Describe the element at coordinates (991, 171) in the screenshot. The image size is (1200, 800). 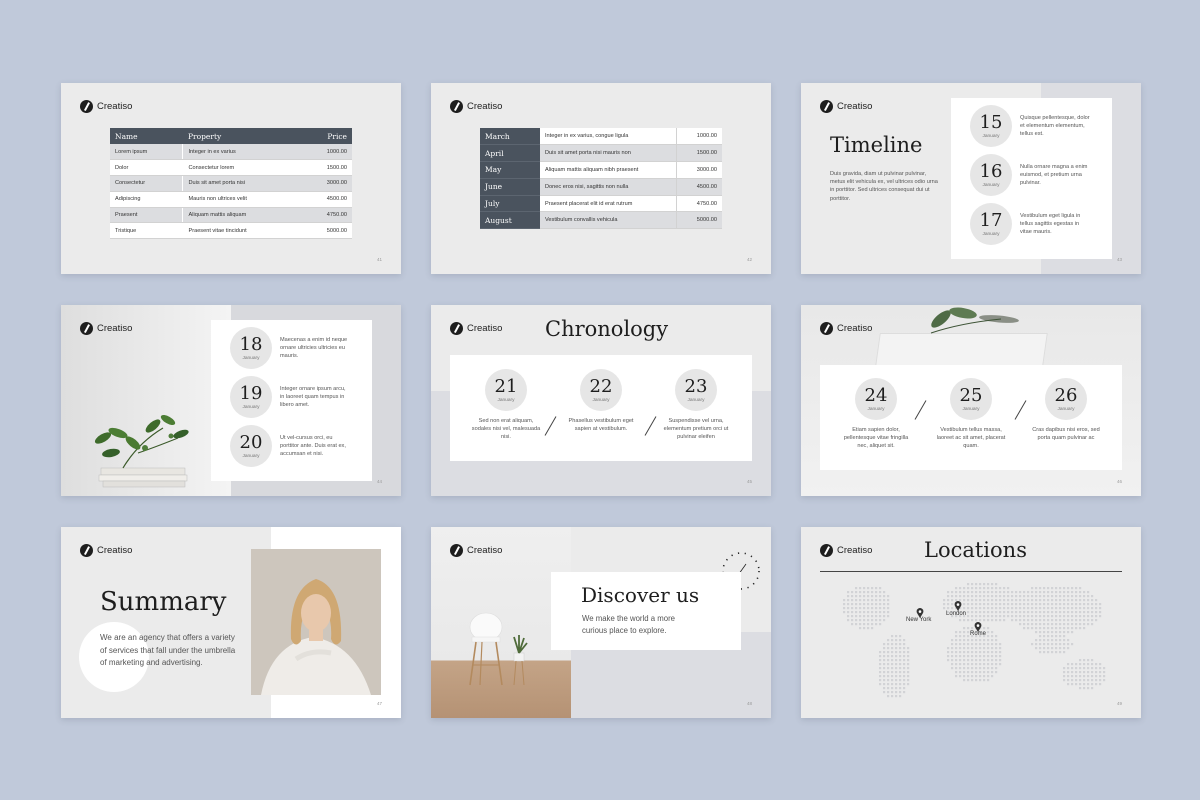
I see `date-number: 16` at that location.